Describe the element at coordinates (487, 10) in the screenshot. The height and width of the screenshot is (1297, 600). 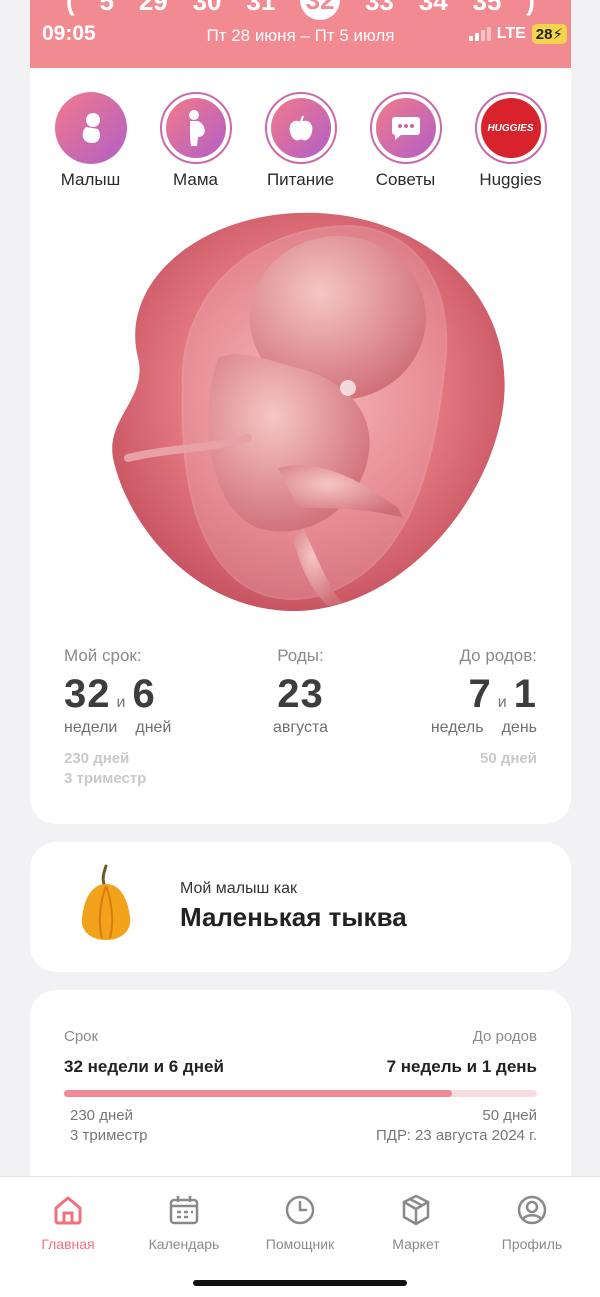
I see `week-day: 35` at that location.